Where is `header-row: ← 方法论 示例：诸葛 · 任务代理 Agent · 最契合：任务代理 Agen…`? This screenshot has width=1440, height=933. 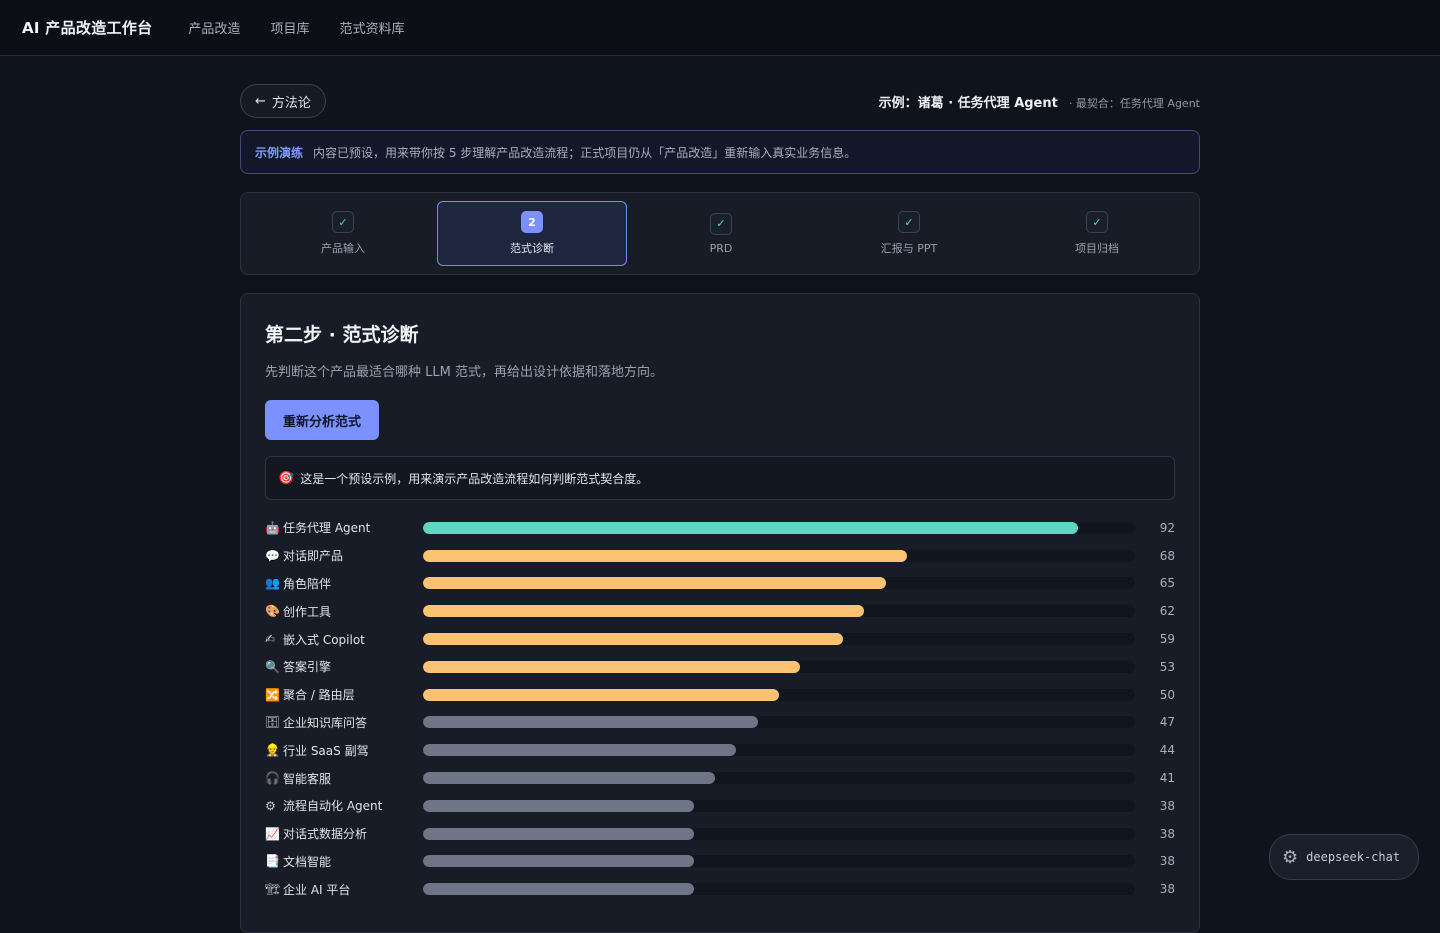
header-row: ← 方法论 示例：诸葛 · 任务代理 Agent · 最契合：任务代理 Agen… is located at coordinates (720, 101).